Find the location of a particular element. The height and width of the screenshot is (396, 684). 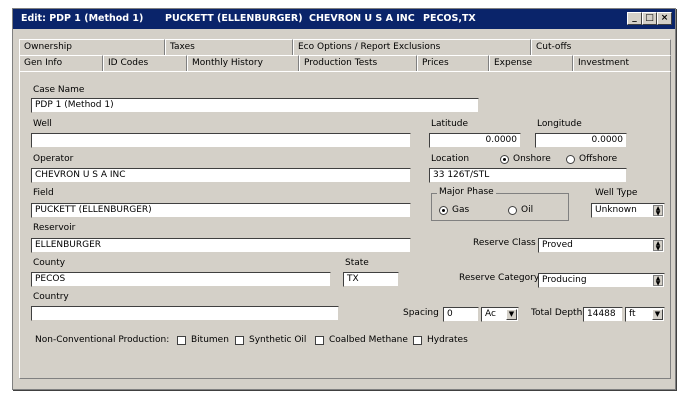

tab-eco-options: Eco Options / Report Exclusions is located at coordinates (412, 47).